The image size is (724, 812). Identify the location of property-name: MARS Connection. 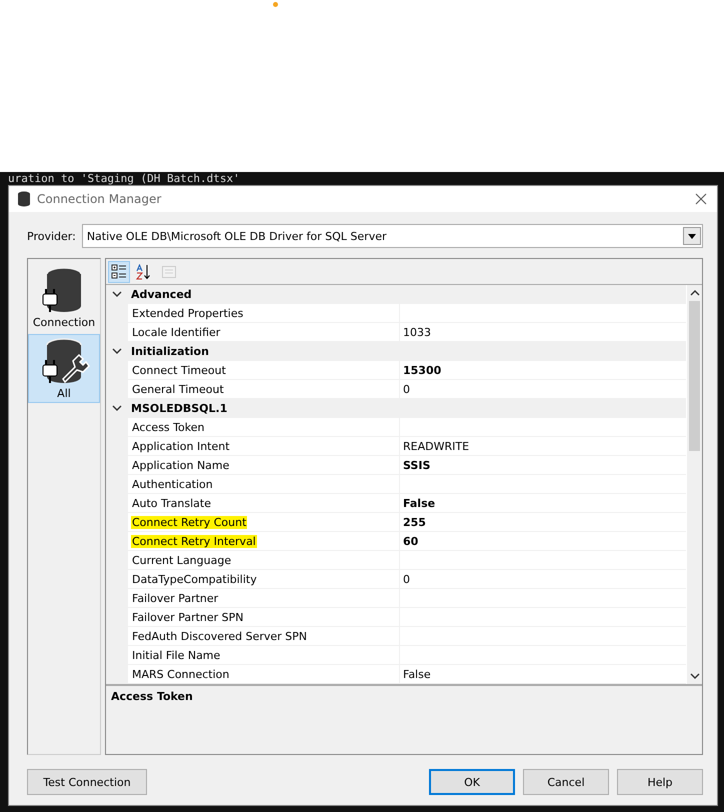
(180, 674).